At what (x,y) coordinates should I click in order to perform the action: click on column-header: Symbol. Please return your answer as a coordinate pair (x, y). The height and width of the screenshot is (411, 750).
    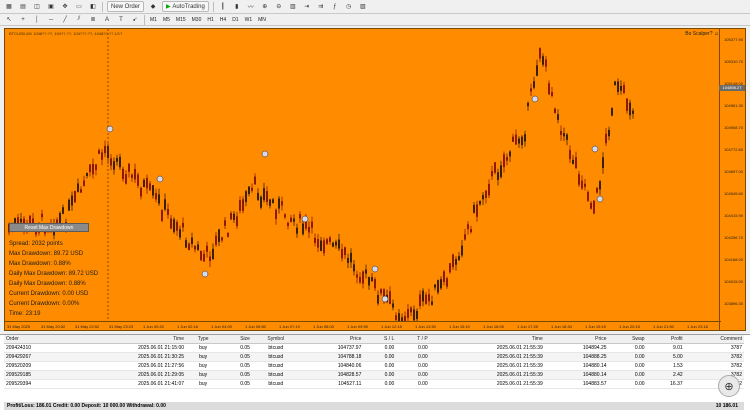
    Looking at the image, I should click on (275, 339).